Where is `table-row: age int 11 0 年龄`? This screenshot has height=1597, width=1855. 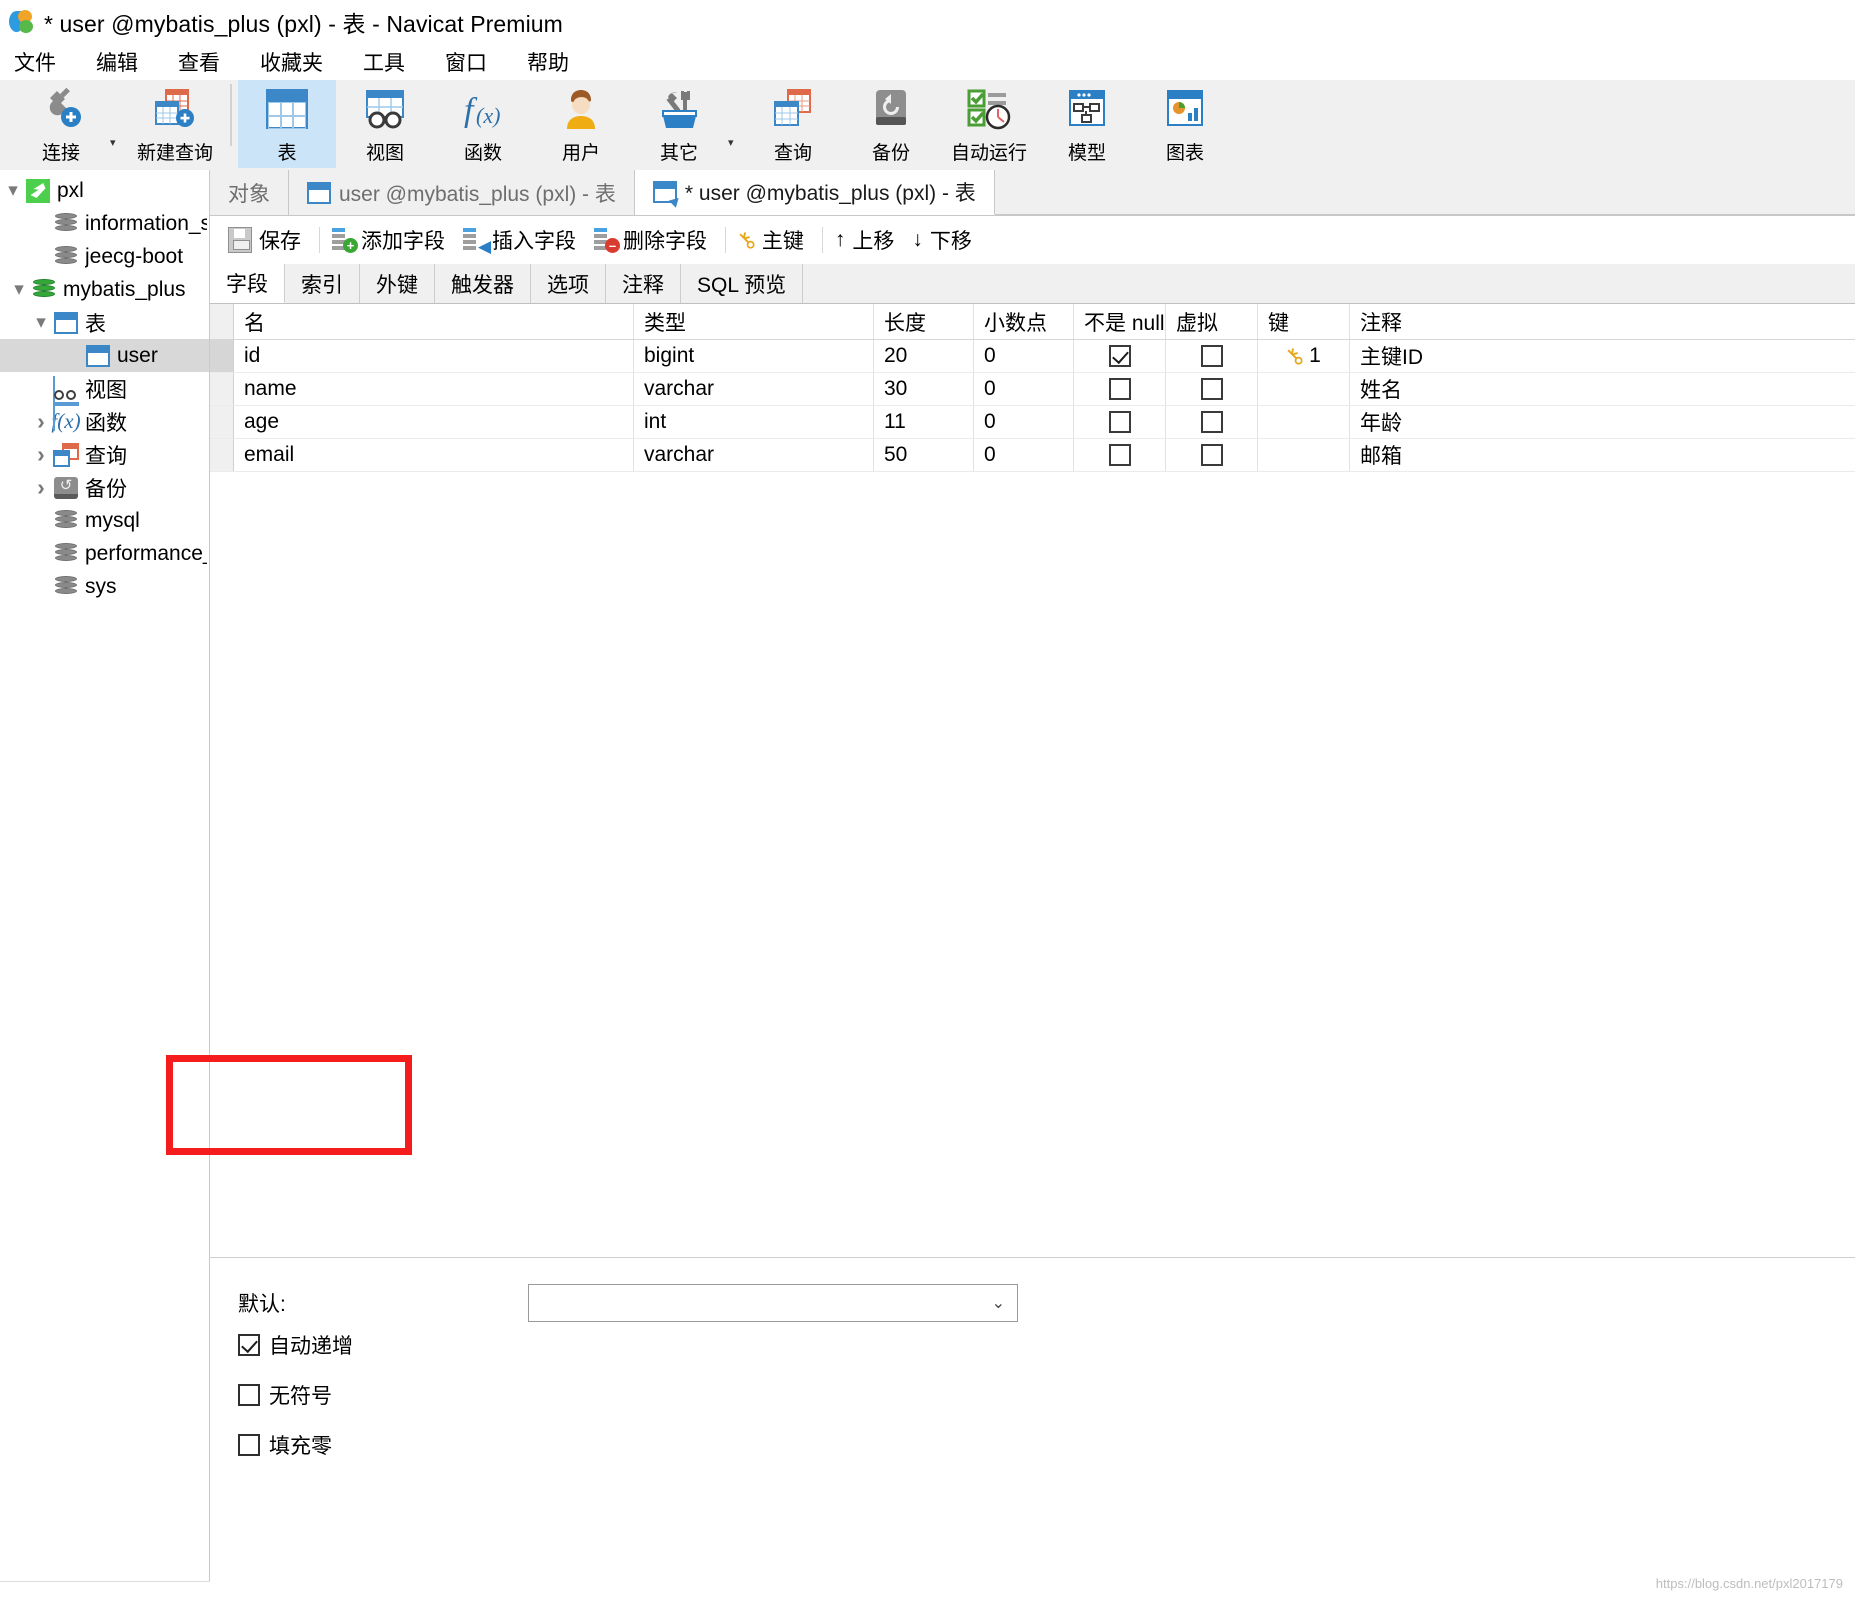
table-row: age int 11 0 年龄 is located at coordinates (1032, 422).